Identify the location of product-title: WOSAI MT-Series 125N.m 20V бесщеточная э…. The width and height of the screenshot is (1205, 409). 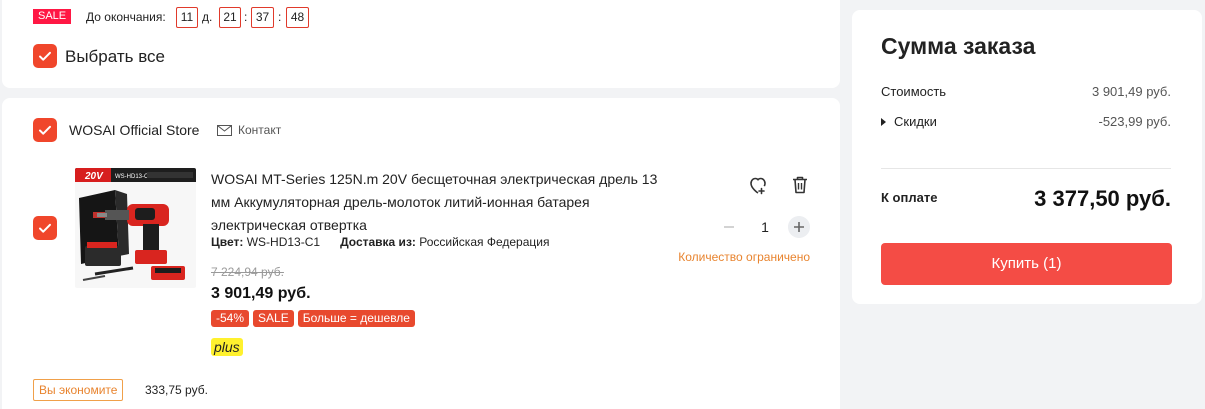
(436, 202).